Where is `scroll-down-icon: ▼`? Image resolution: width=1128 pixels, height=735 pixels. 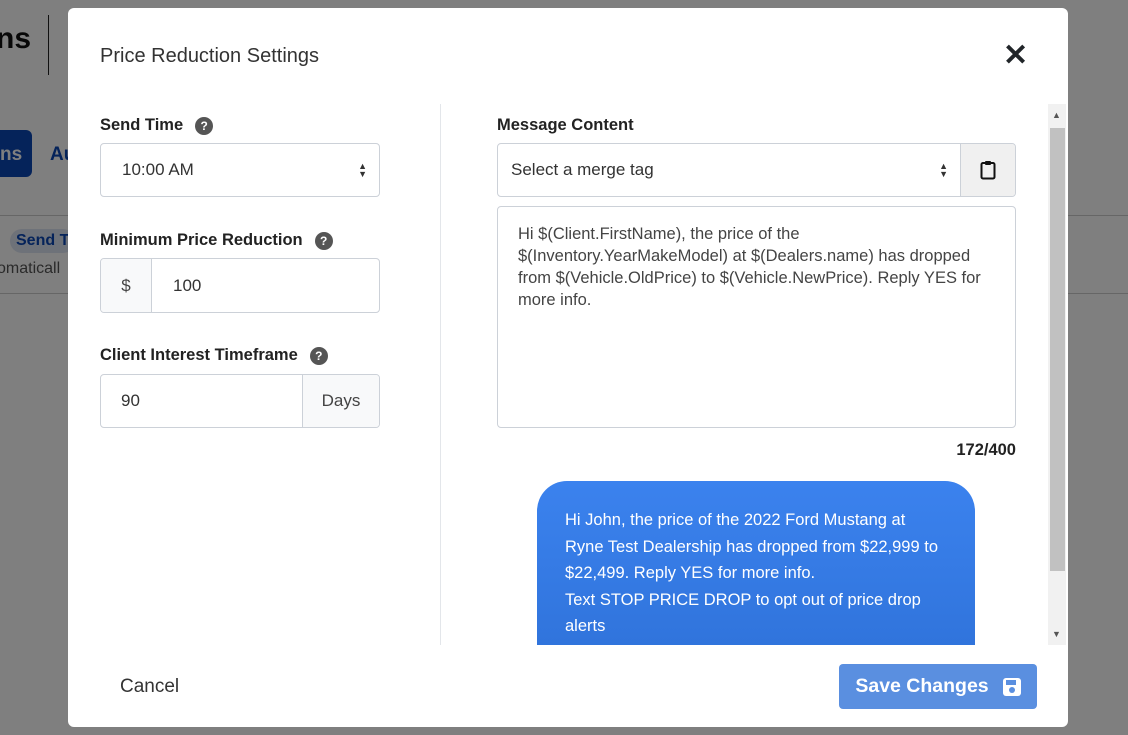 scroll-down-icon: ▼ is located at coordinates (1056, 634).